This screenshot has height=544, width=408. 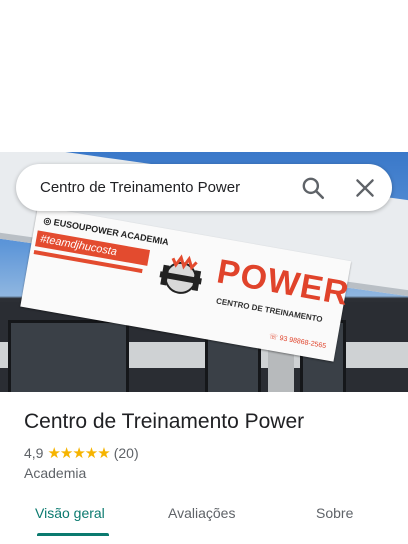 I want to click on search-input: Centro de Treinamento Power, so click(x=140, y=187).